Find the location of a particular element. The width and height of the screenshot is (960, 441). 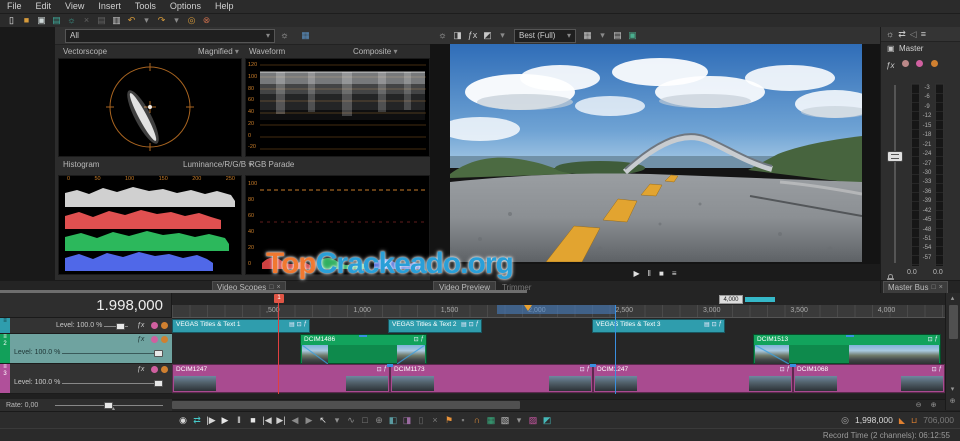

waveform-mode-select: Composite ▾ is located at coordinates (375, 51).